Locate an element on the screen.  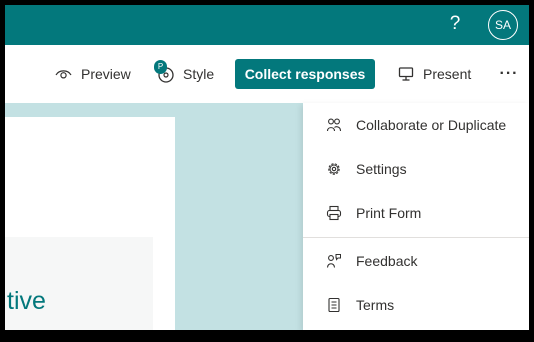
menu-item-feedback: Feedback is located at coordinates (416, 261).